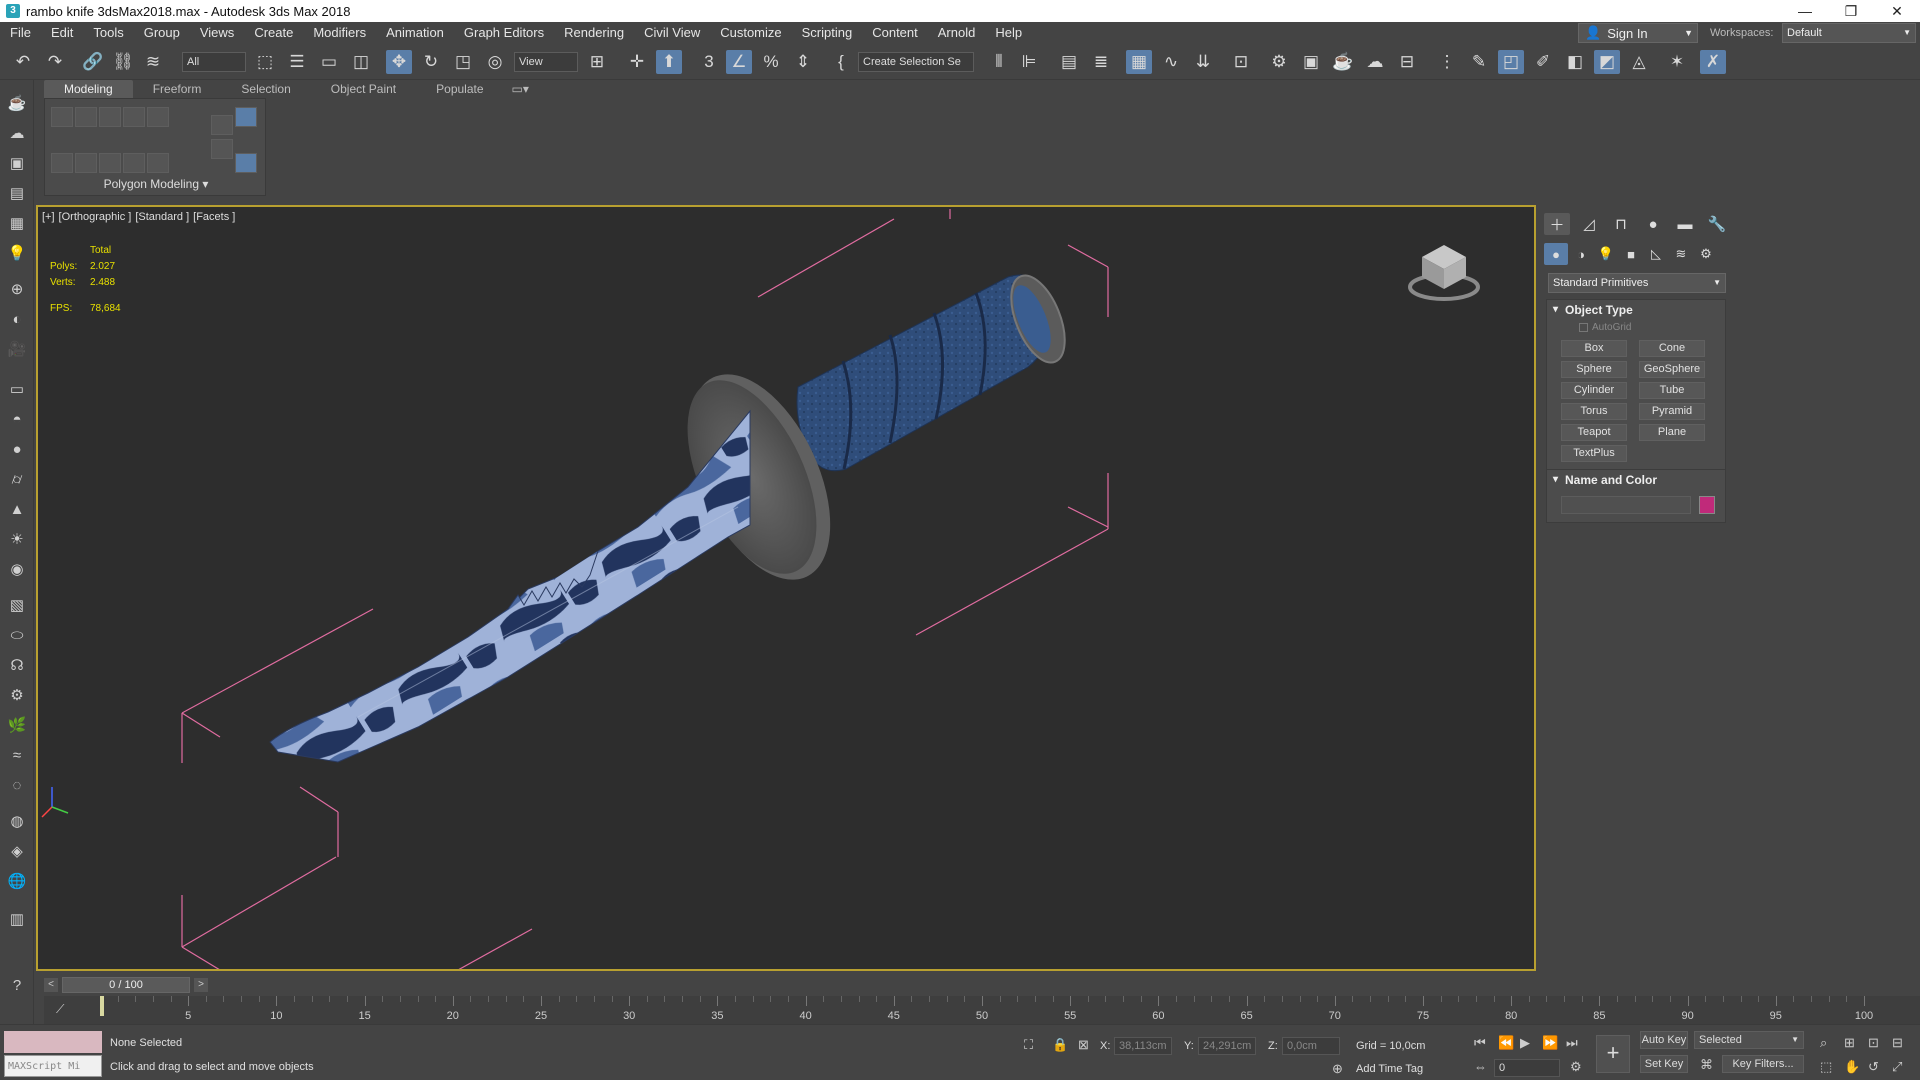 This screenshot has height=1080, width=1920. Describe the element at coordinates (709, 62) in the screenshot. I see `snaps-toggle-icon: 3` at that location.